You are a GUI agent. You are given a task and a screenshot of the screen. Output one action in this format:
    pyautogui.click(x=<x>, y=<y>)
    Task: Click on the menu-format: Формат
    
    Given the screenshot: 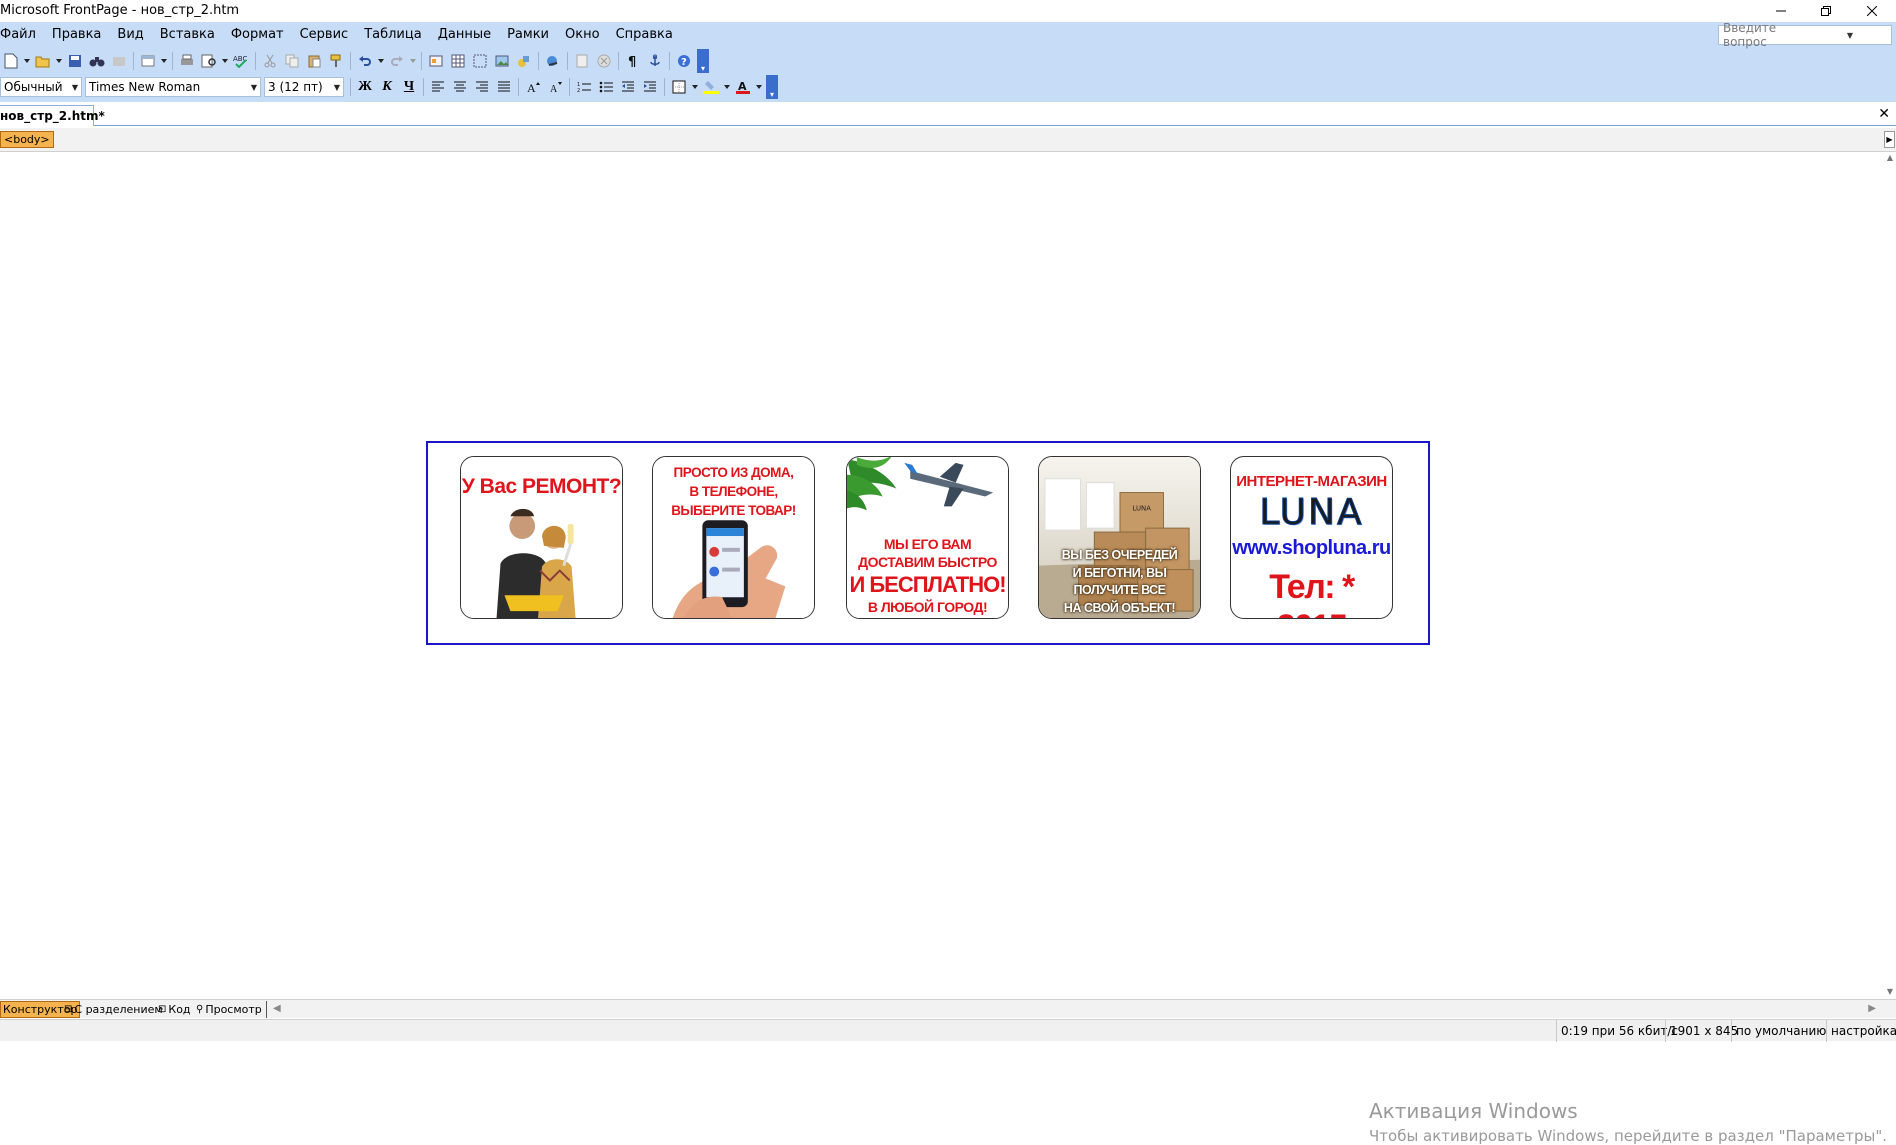 What is the action you would take?
    pyautogui.click(x=257, y=35)
    